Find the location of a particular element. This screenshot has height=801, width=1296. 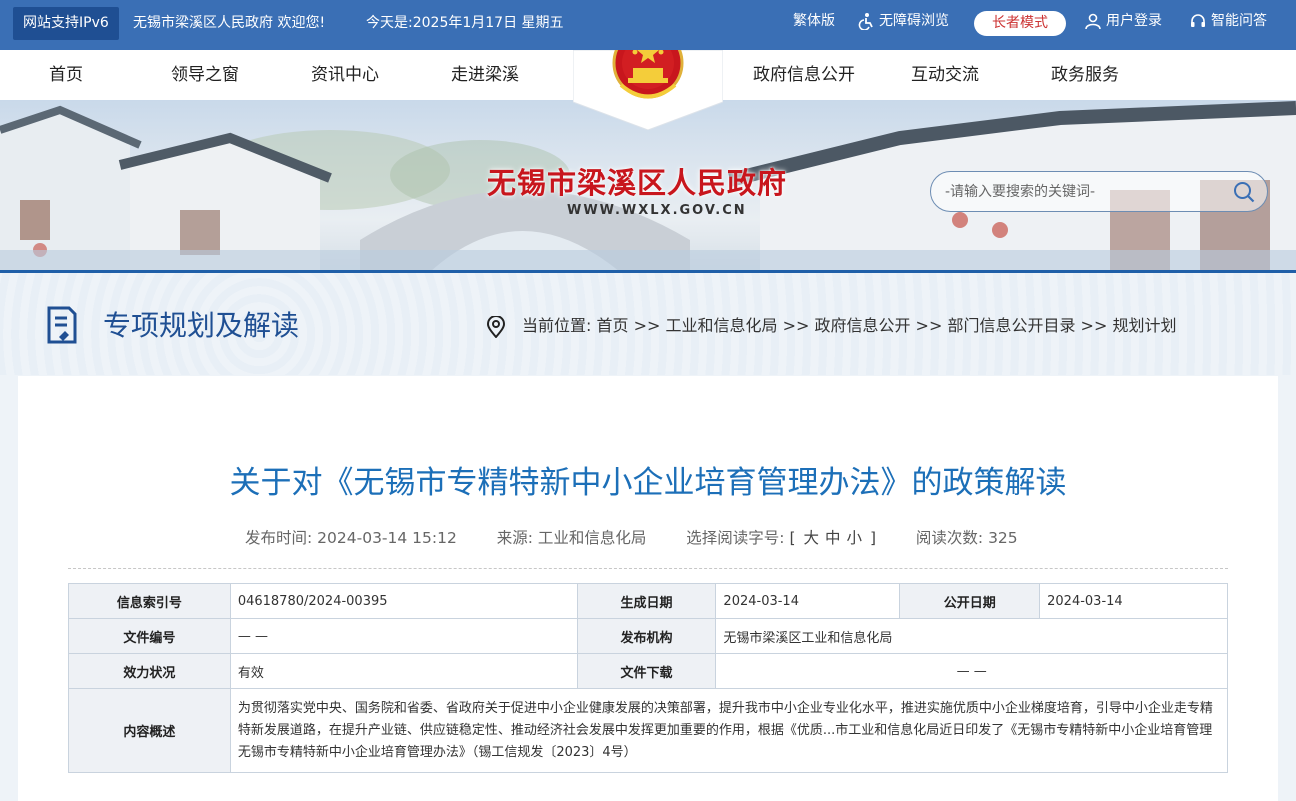

download-label: 文件下载 is located at coordinates (646, 671).